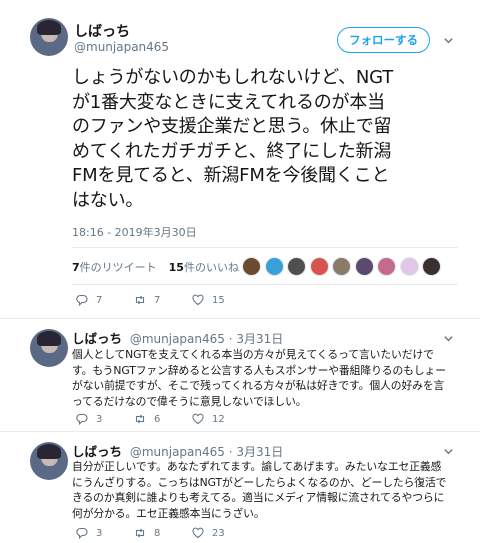 This screenshot has height=543, width=480. I want to click on author-name: しばっち, so click(102, 31).